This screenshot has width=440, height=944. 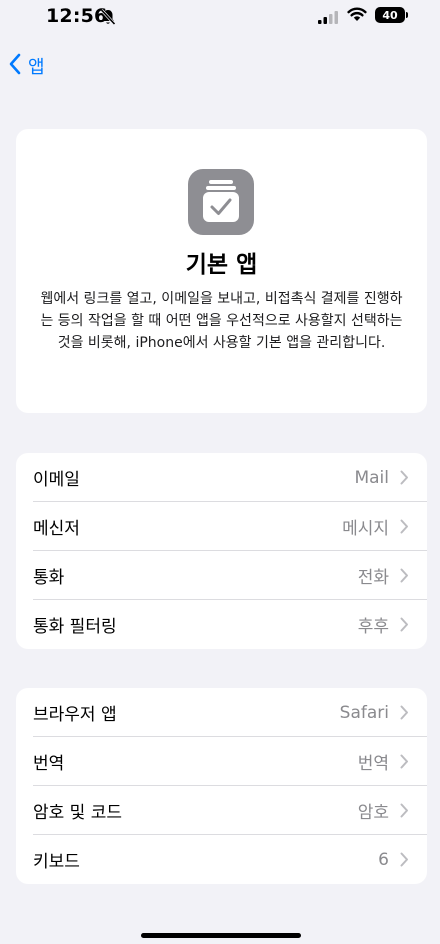 What do you see at coordinates (383, 859) in the screenshot?
I see `row-value: 6` at bounding box center [383, 859].